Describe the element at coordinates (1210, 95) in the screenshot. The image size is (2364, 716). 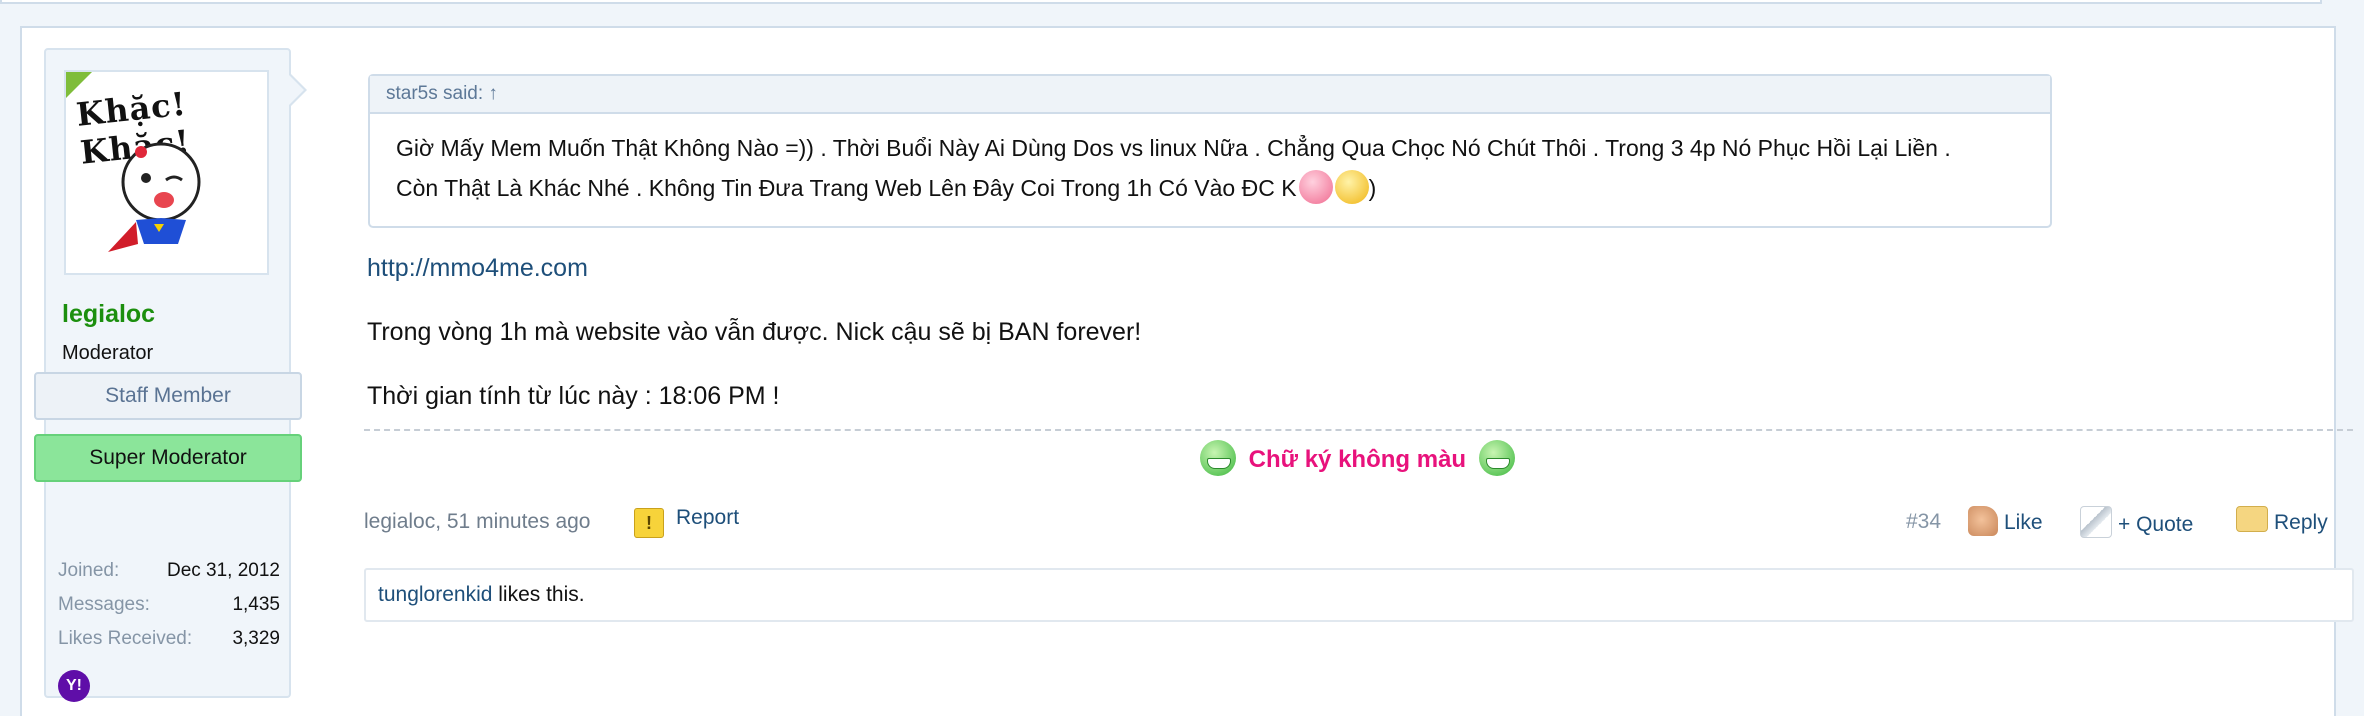
I see `quote-attribution: star5s said: ↑` at that location.